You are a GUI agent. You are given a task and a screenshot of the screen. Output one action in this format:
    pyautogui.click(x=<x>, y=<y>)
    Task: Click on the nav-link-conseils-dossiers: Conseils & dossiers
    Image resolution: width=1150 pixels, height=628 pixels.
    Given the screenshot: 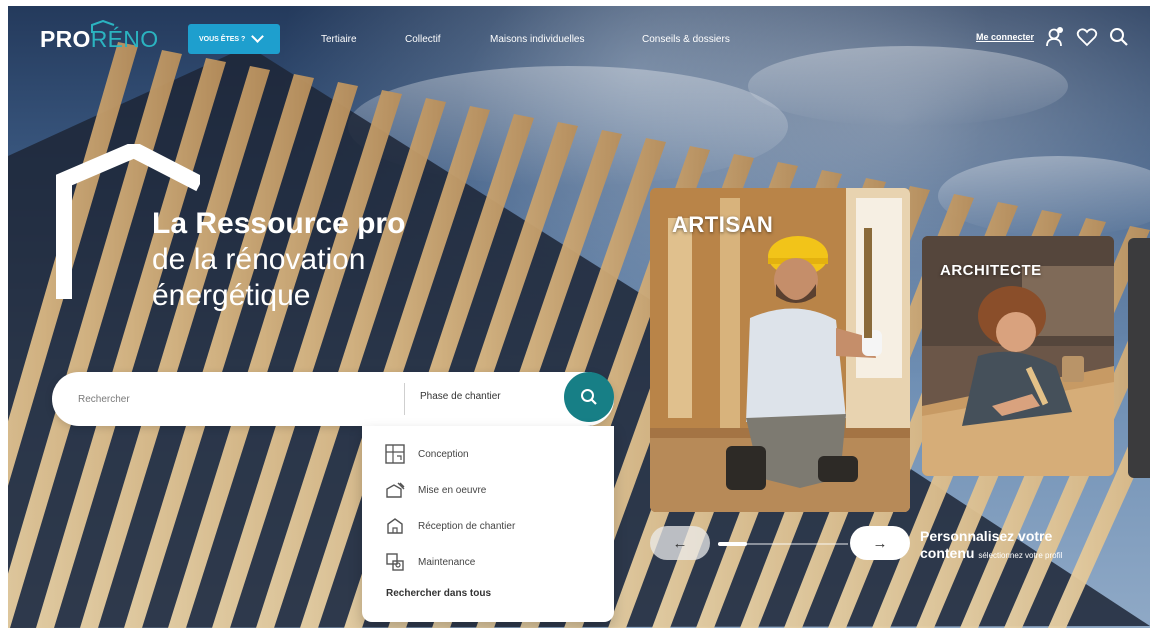 What is the action you would take?
    pyautogui.click(x=686, y=39)
    